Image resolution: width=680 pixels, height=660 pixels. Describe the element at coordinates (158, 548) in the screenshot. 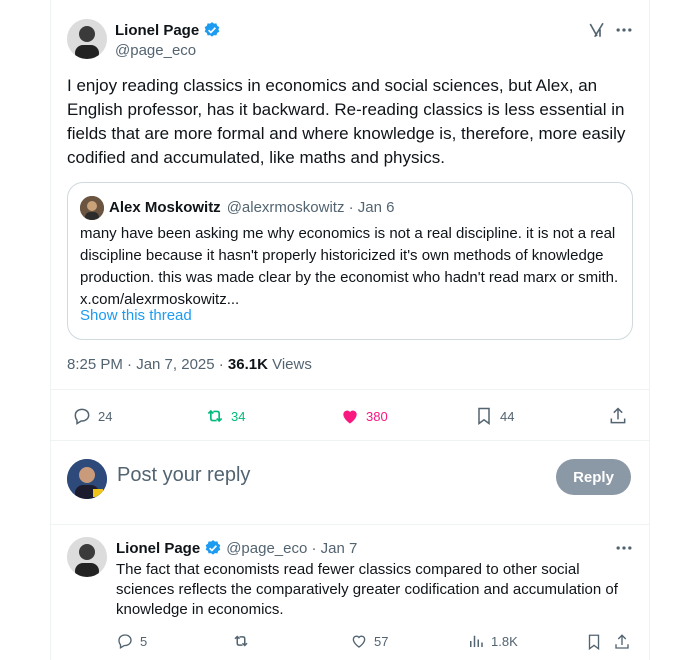

I see `reply-author-name: Lionel Page` at that location.